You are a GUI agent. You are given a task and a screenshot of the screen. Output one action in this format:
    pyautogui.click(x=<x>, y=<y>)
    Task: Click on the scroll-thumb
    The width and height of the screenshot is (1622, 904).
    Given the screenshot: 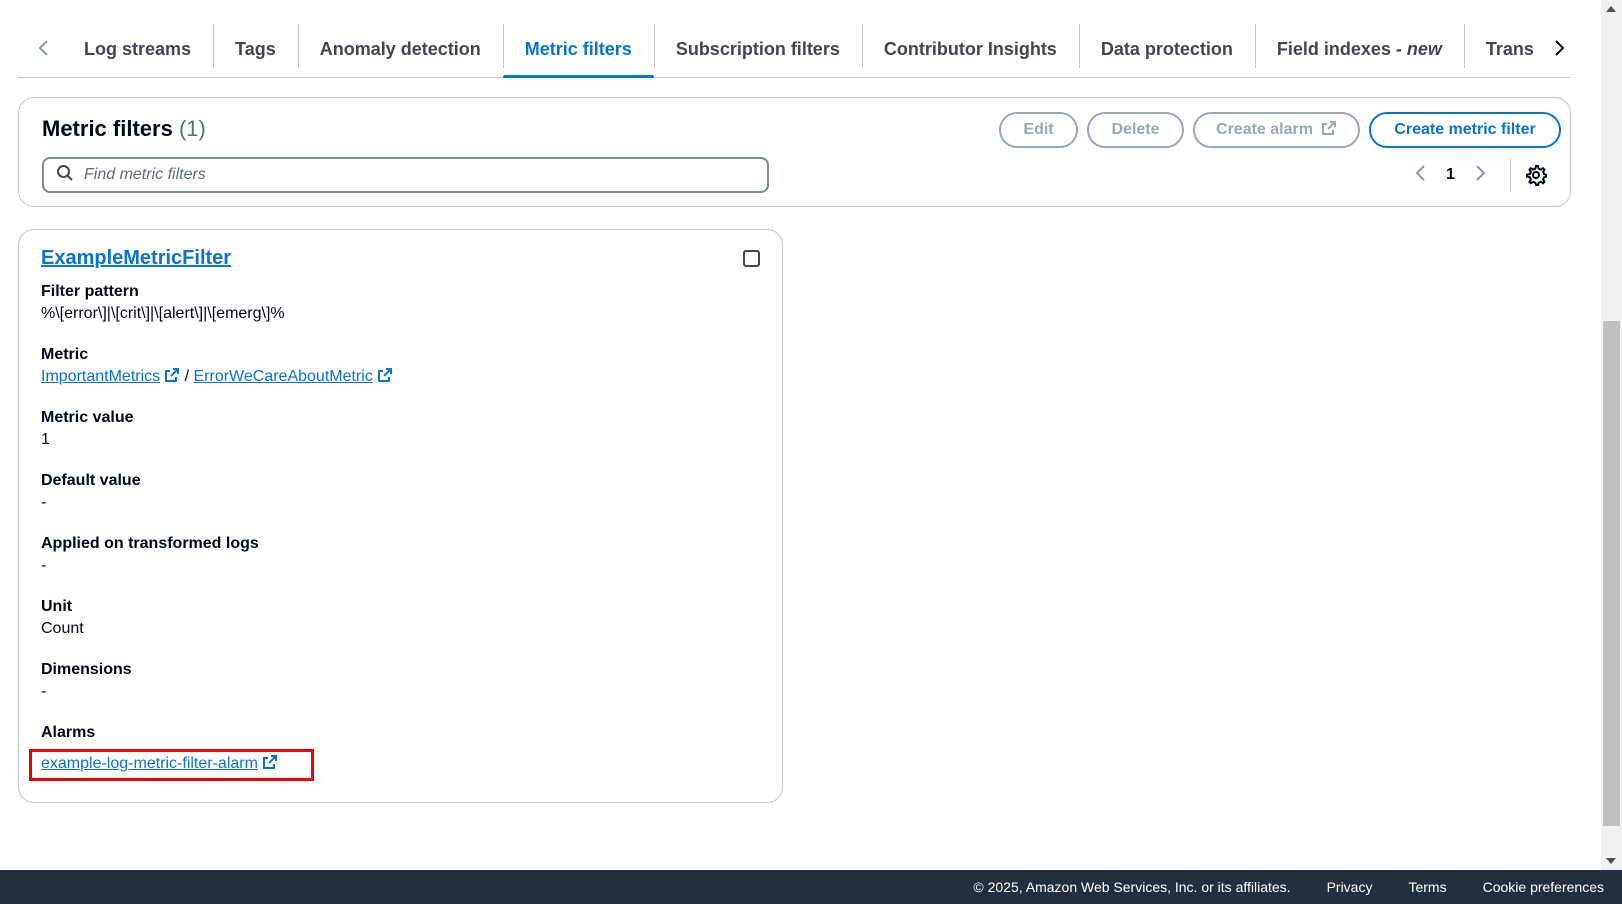 What is the action you would take?
    pyautogui.click(x=1611, y=573)
    